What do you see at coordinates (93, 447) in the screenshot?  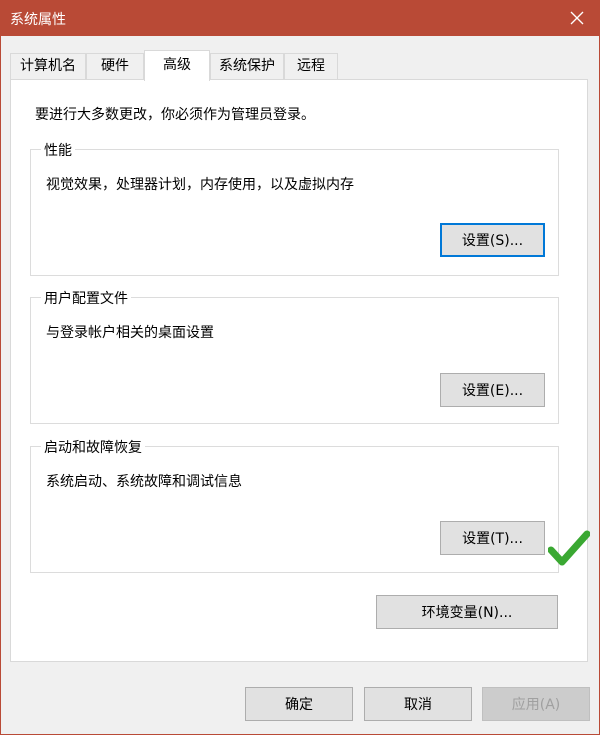 I see `startup-recovery-title: 启动和故障恢复` at bounding box center [93, 447].